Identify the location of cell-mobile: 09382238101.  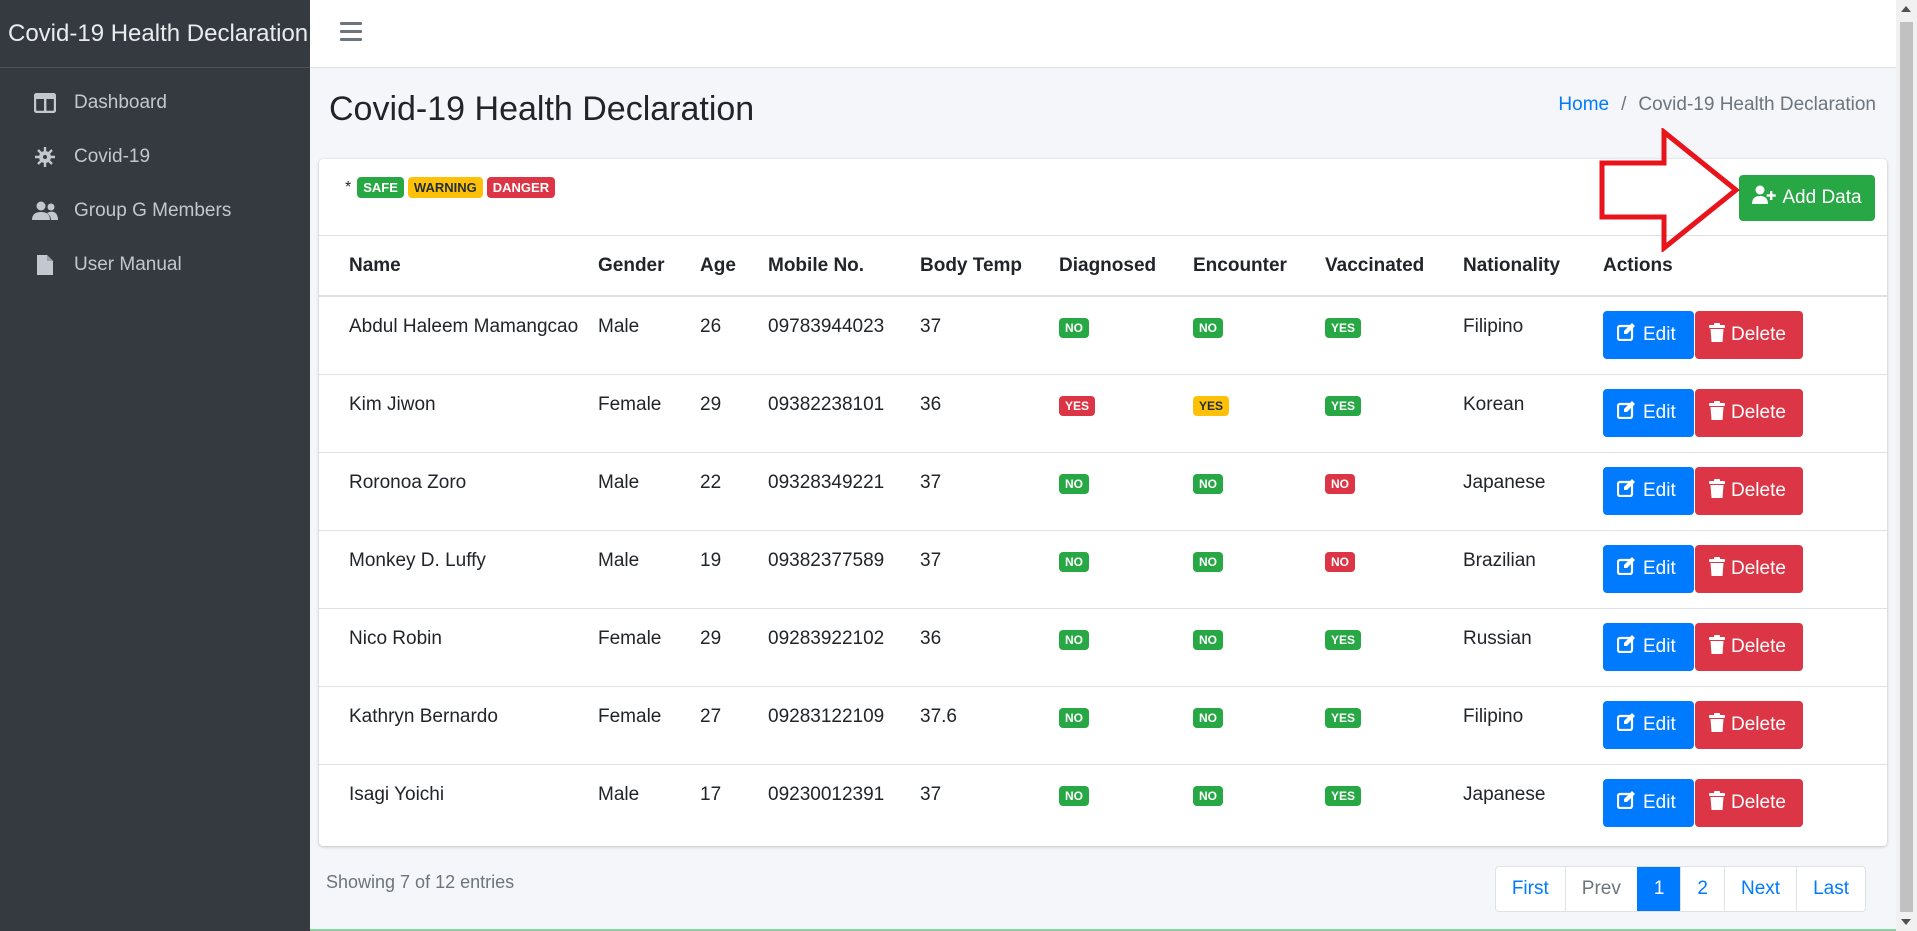
(826, 404).